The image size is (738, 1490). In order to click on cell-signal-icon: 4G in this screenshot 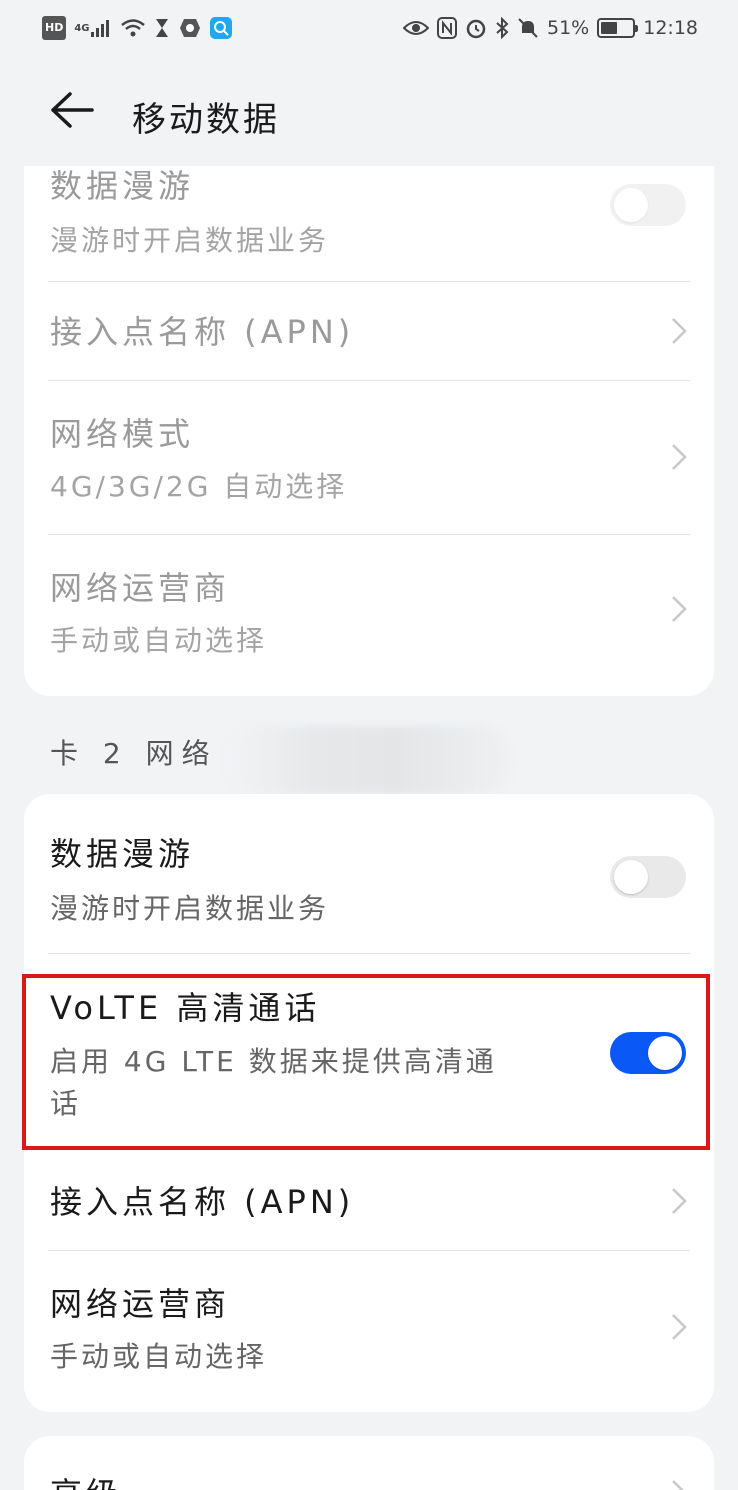, I will do `click(92, 28)`.